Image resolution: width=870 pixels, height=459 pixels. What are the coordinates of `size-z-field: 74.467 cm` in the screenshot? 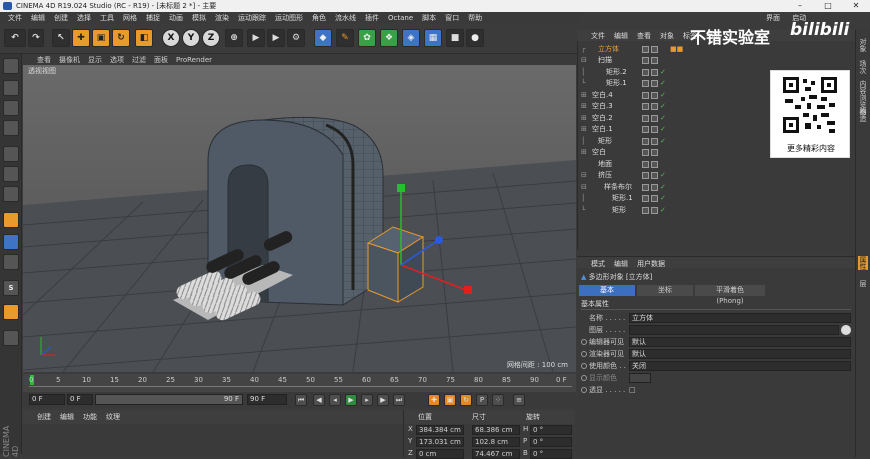 It's located at (496, 454).